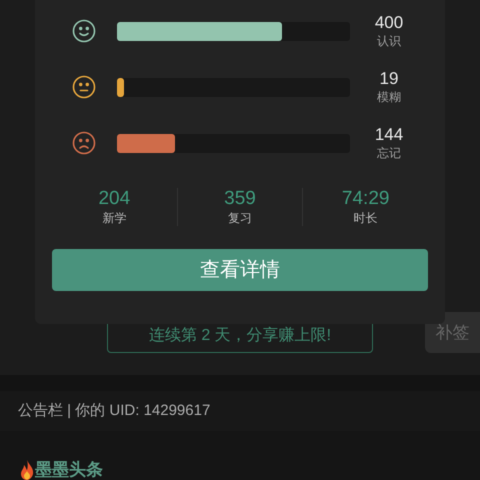  What do you see at coordinates (389, 135) in the screenshot?
I see `count: 144` at bounding box center [389, 135].